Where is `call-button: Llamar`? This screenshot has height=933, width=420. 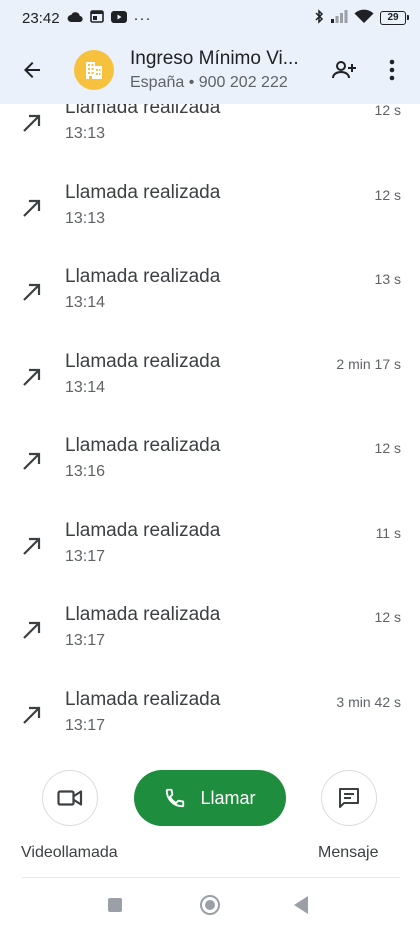
call-button: Llamar is located at coordinates (210, 798).